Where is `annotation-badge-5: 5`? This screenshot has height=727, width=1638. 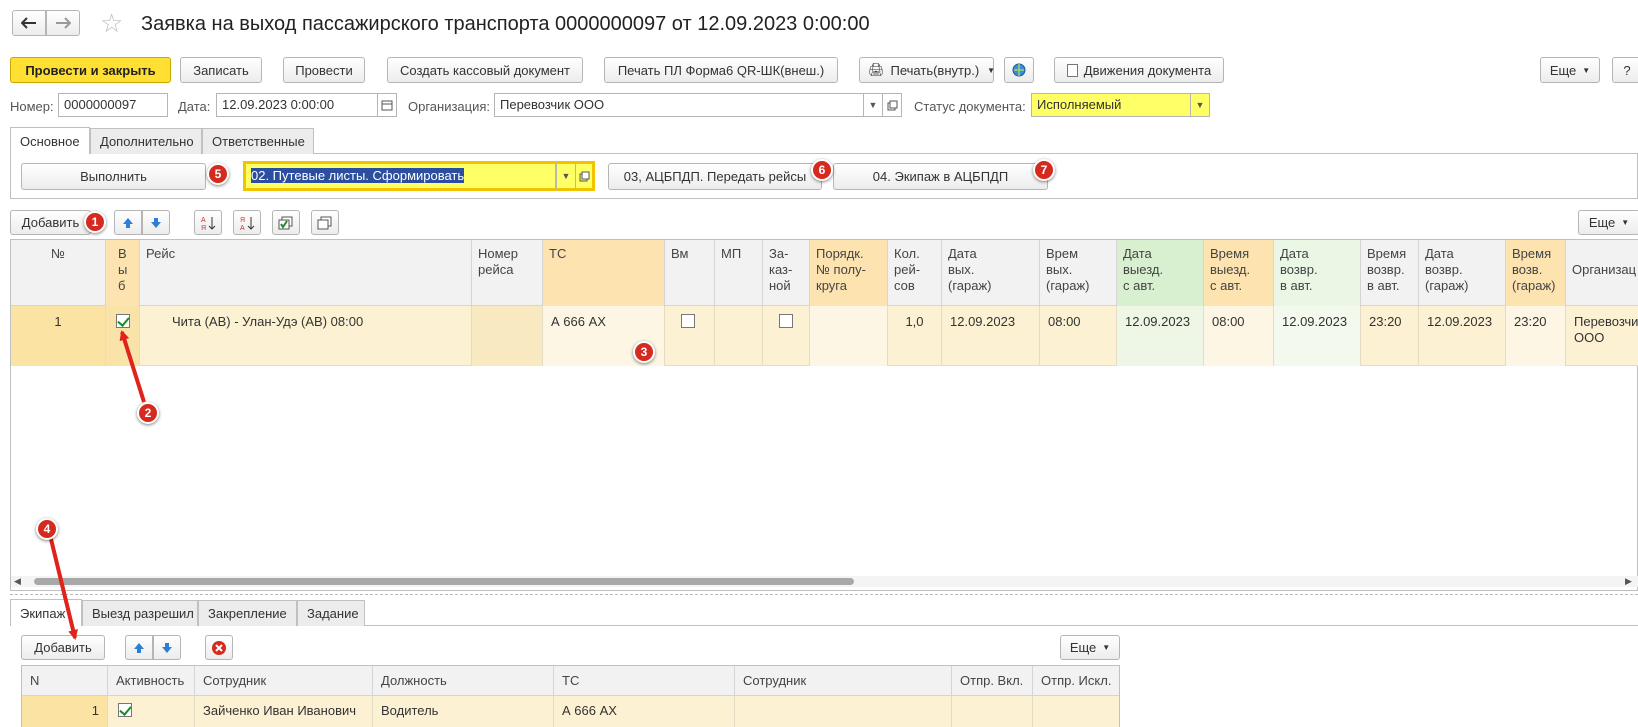
annotation-badge-5: 5 is located at coordinates (218, 174).